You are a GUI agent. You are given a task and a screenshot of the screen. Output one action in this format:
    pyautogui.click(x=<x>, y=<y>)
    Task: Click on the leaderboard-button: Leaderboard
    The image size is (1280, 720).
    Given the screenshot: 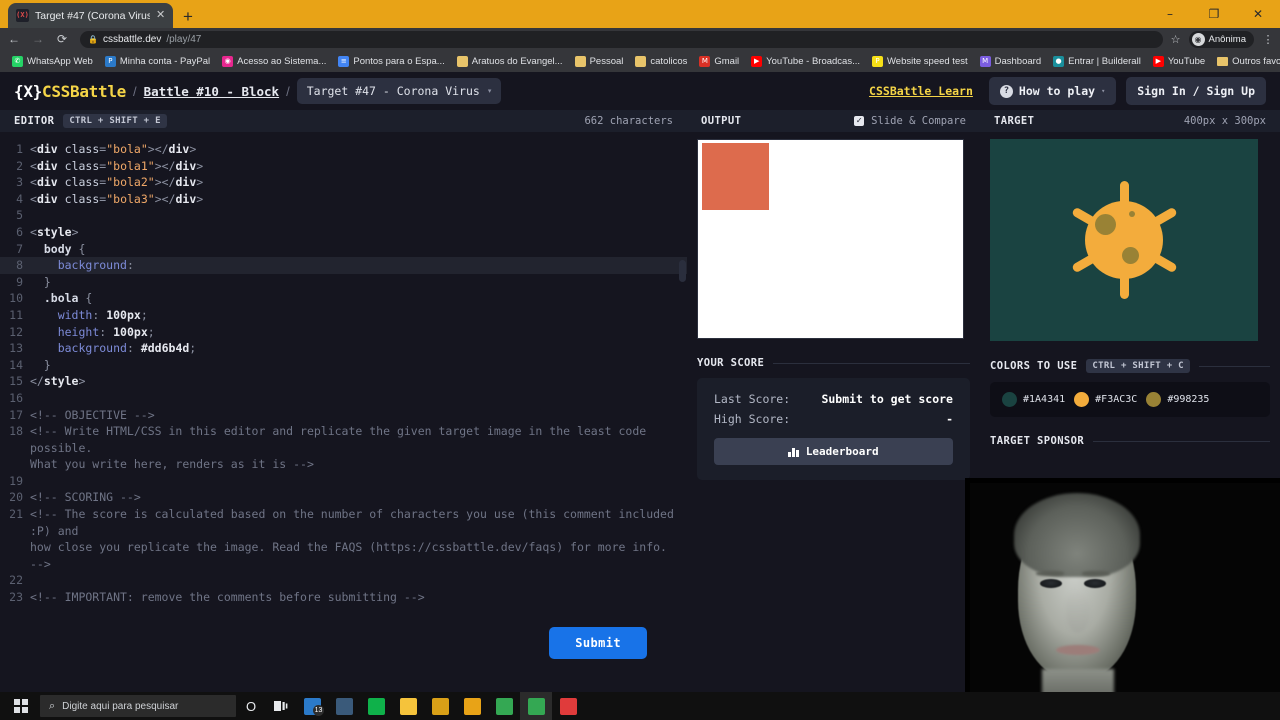 What is the action you would take?
    pyautogui.click(x=833, y=451)
    